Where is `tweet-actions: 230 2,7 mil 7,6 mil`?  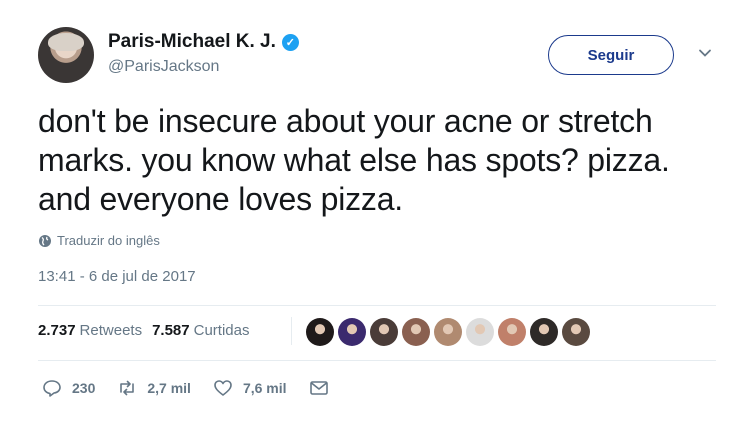
tweet-actions: 230 2,7 mil 7,6 mil is located at coordinates (196, 388).